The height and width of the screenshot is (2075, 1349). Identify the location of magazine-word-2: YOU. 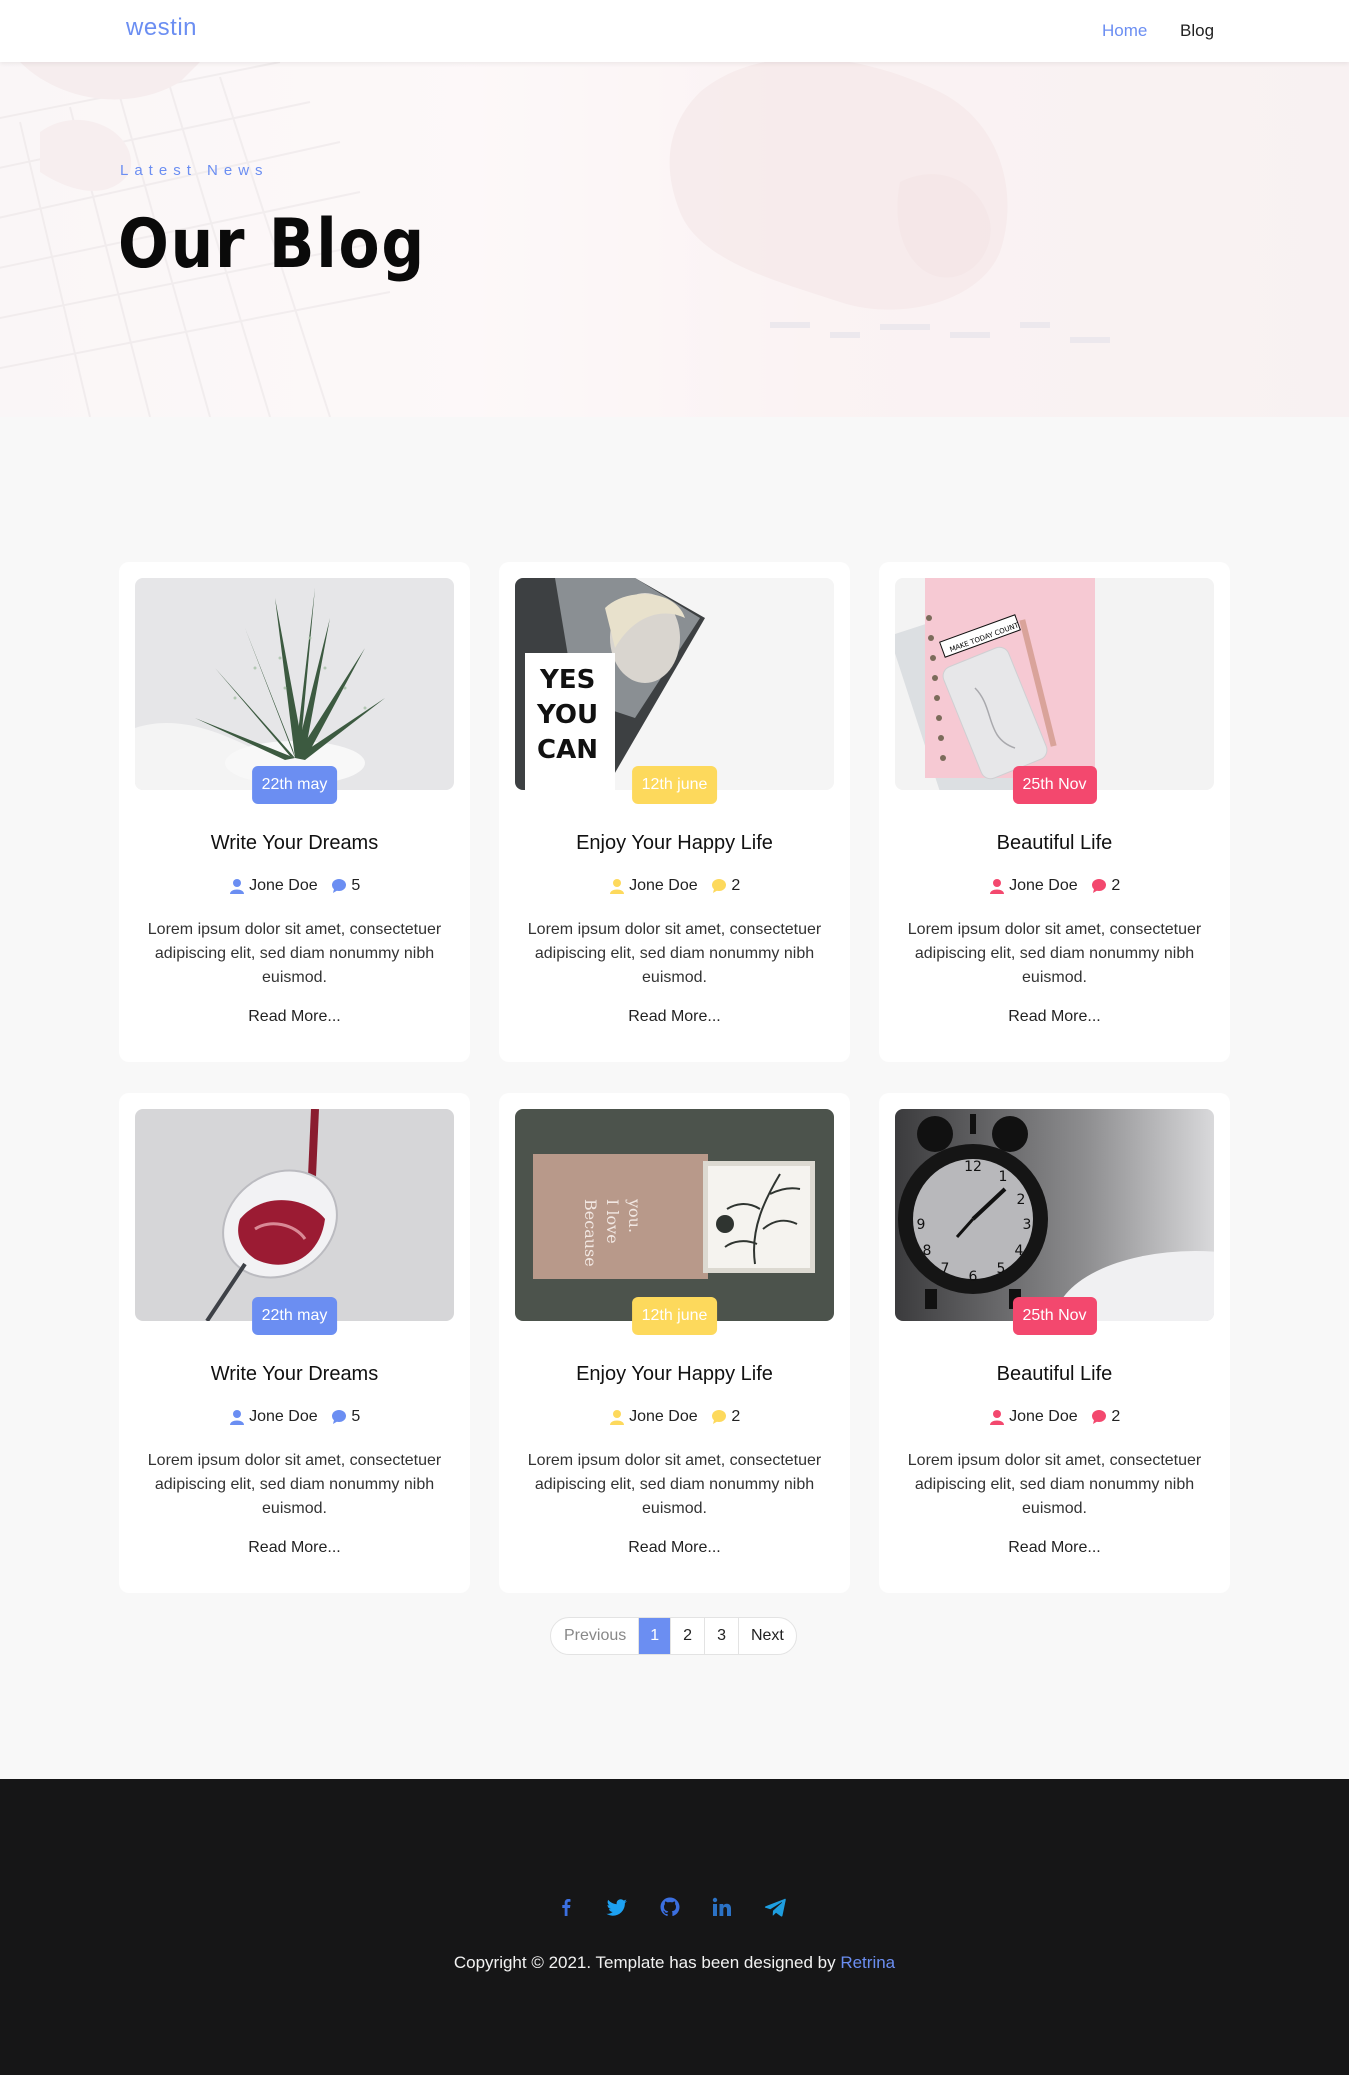
(567, 715).